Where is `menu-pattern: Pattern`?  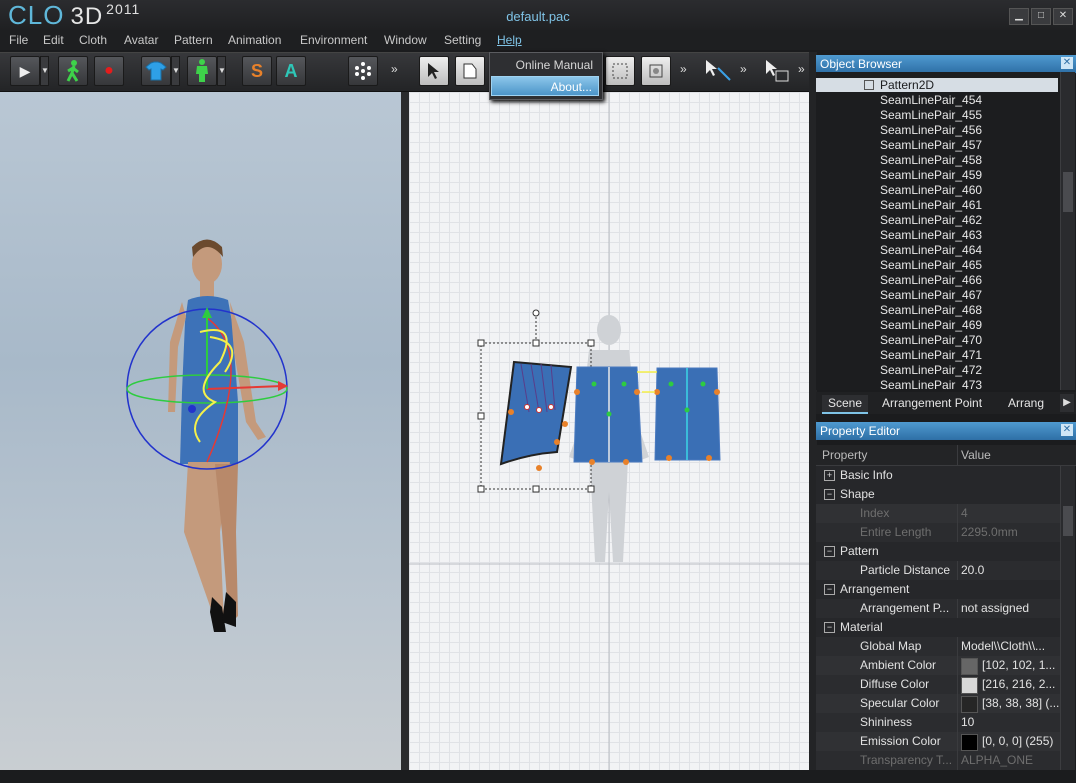 menu-pattern: Pattern is located at coordinates (193, 40).